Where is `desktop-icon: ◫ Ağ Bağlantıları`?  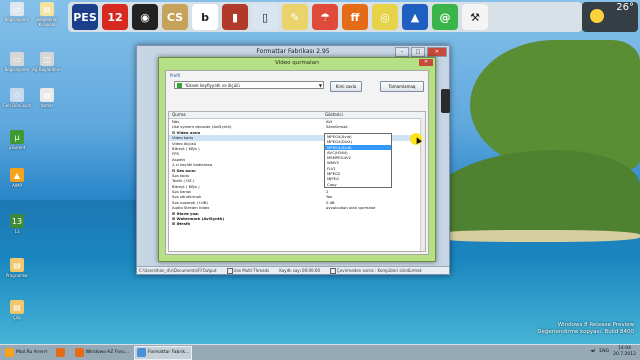
desktop-icon: ◫ Ağ Bağlantıları is located at coordinates (47, 62).